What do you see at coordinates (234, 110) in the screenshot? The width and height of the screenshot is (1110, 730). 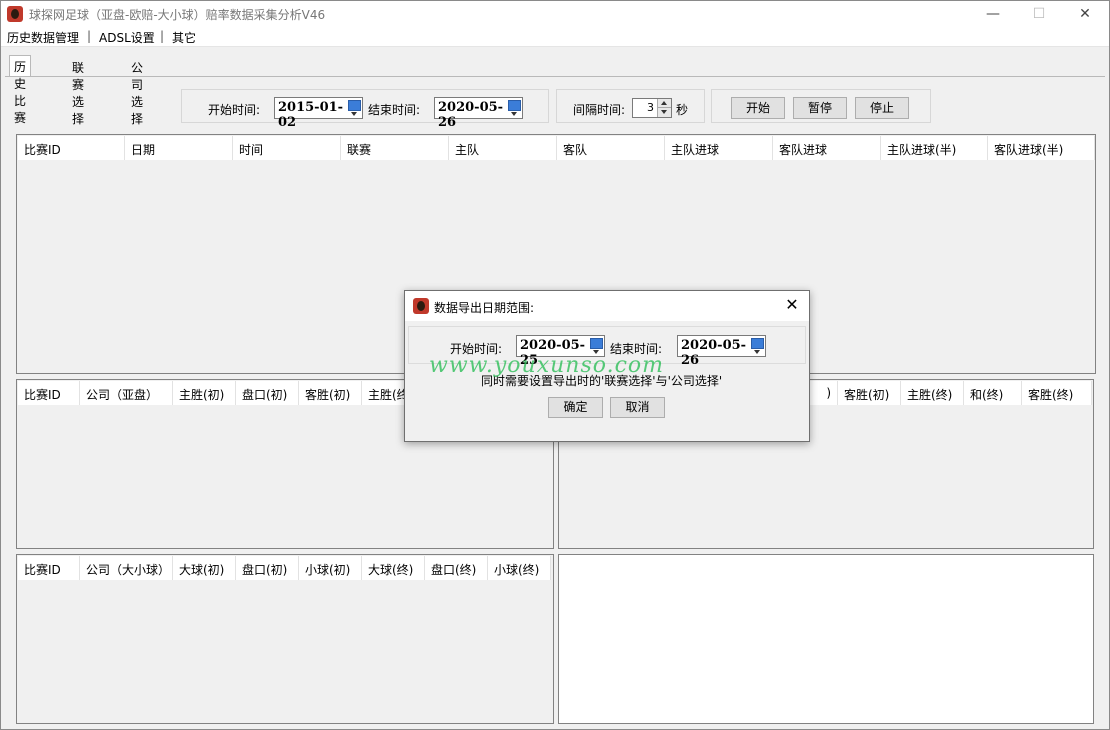 I see `start-time-label: 开始时间:` at bounding box center [234, 110].